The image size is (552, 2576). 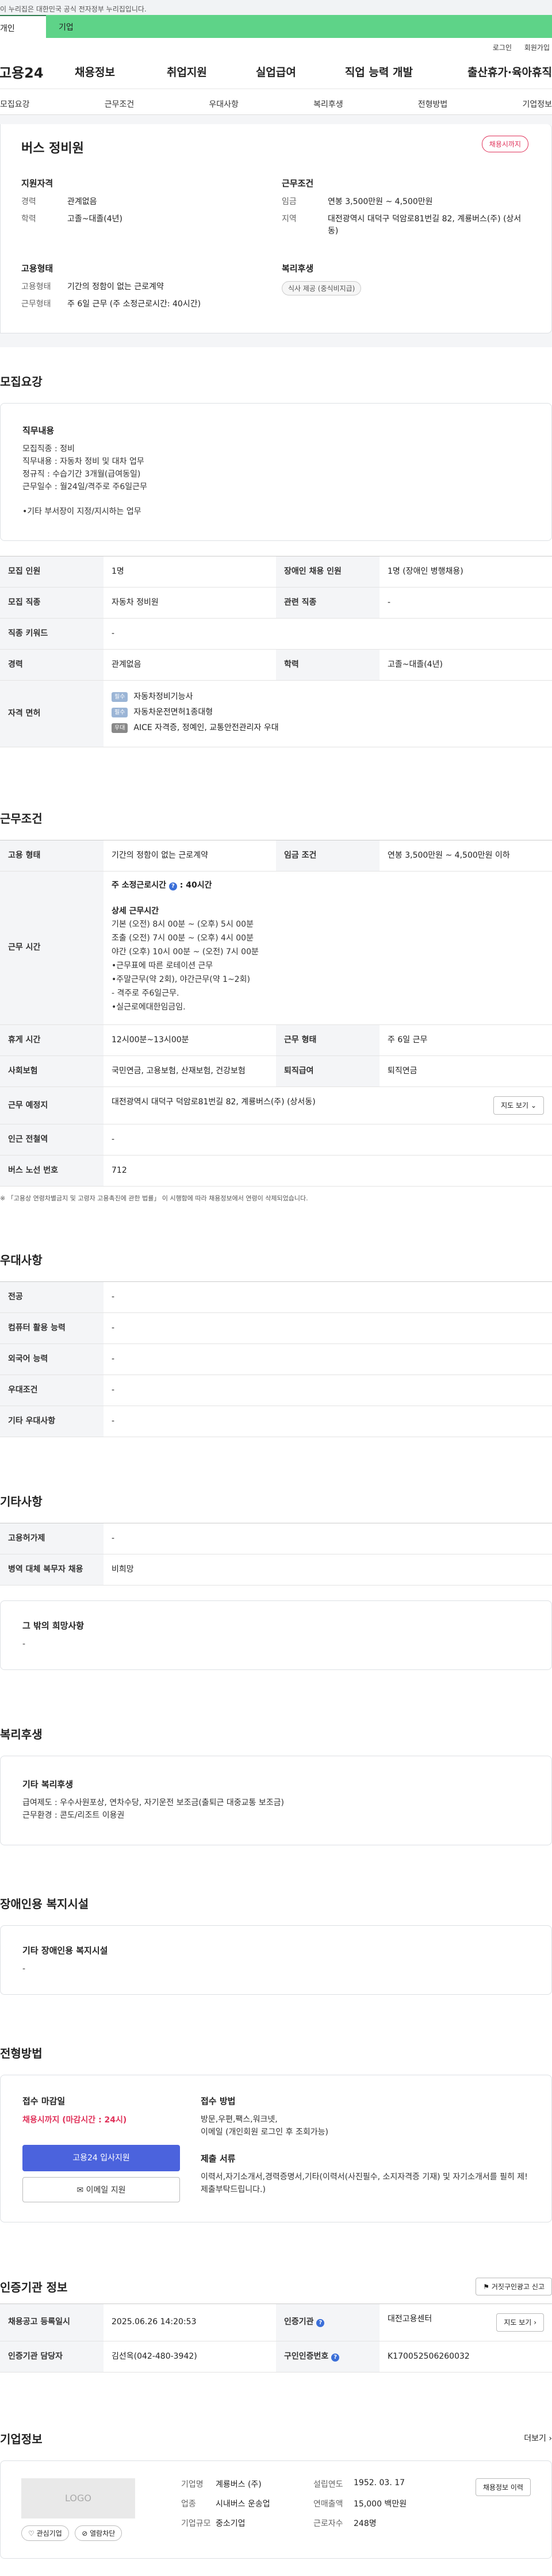 I want to click on anchor-welfare: 복리후생, so click(x=328, y=106).